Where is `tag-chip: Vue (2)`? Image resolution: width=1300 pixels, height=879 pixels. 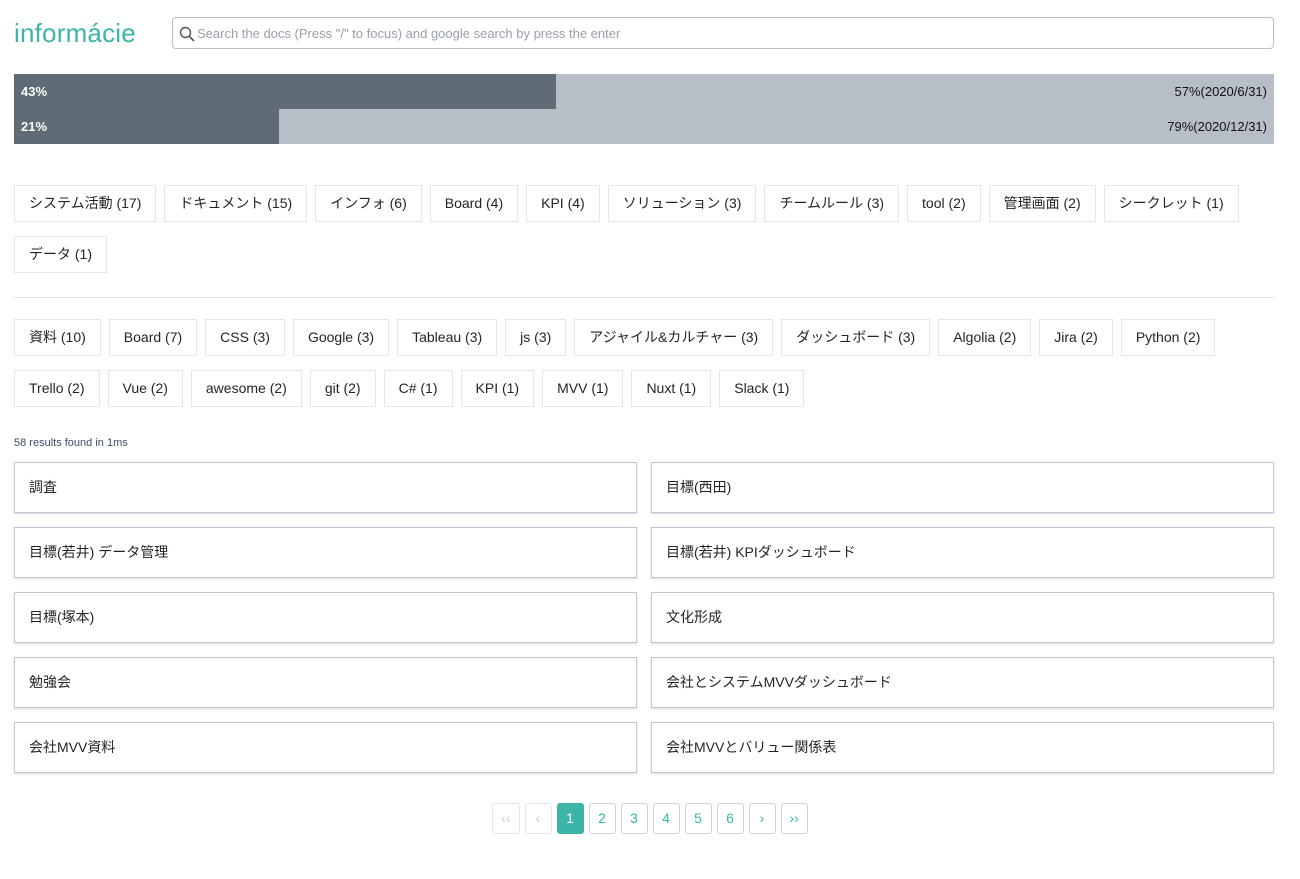
tag-chip: Vue (2) is located at coordinates (145, 388).